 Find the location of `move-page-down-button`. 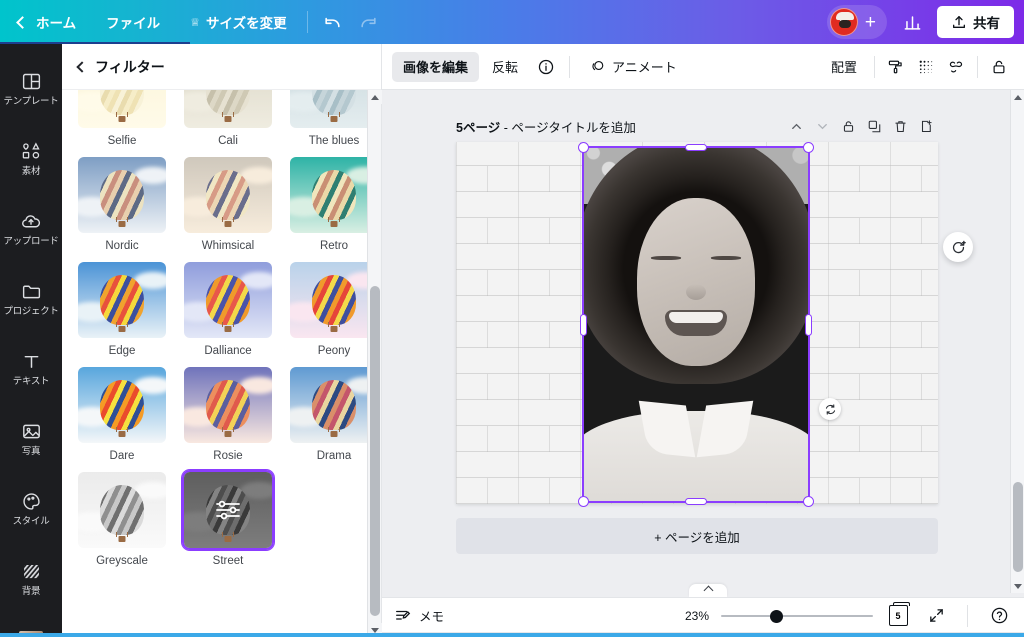

move-page-down-button is located at coordinates (822, 126).